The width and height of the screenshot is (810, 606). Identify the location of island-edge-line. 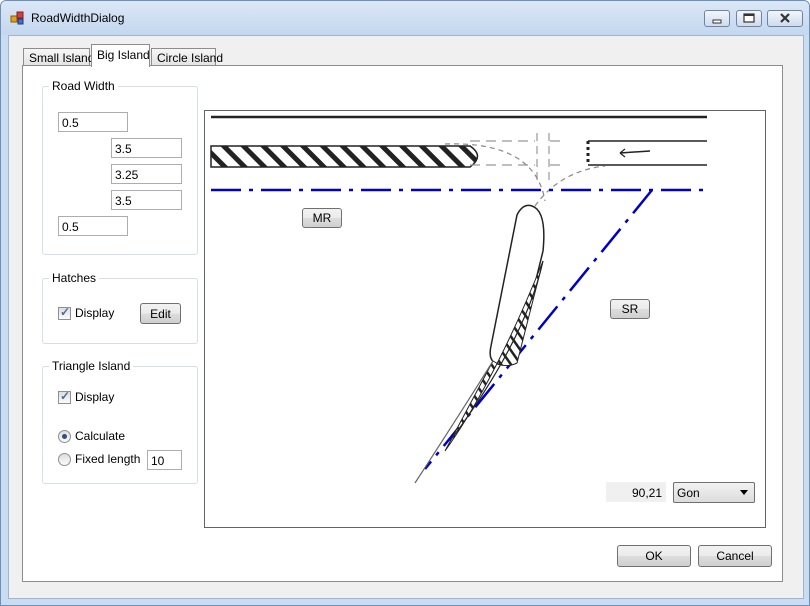
(454, 422).